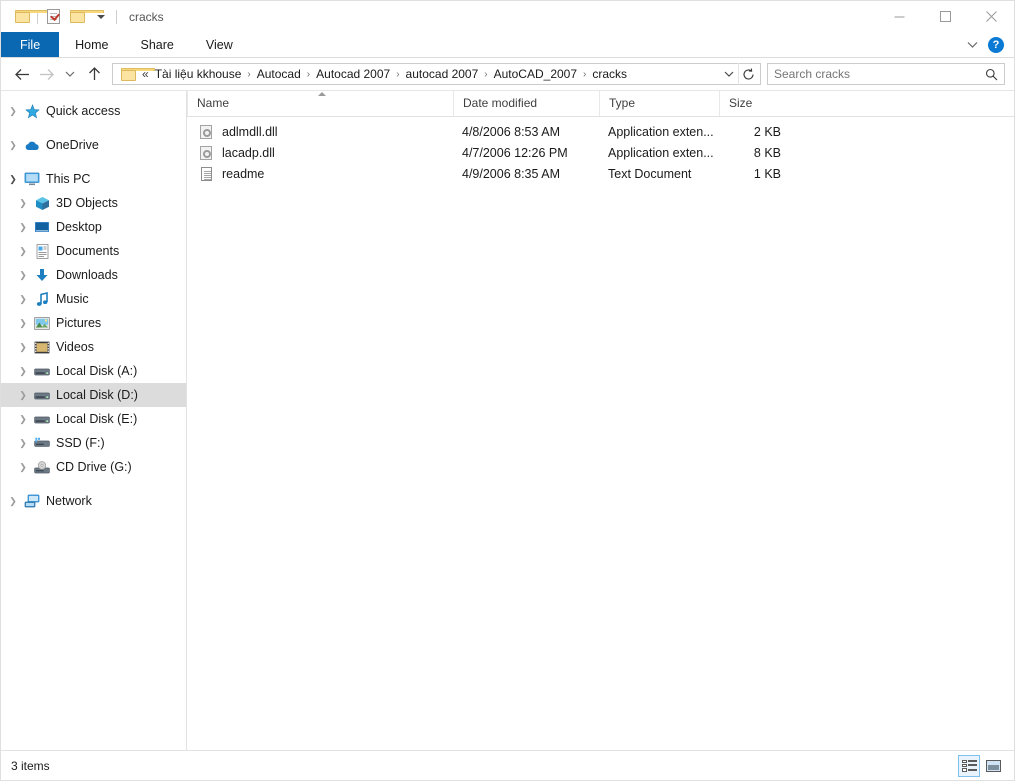 This screenshot has width=1015, height=781. What do you see at coordinates (42, 251) in the screenshot?
I see `documents-icon` at bounding box center [42, 251].